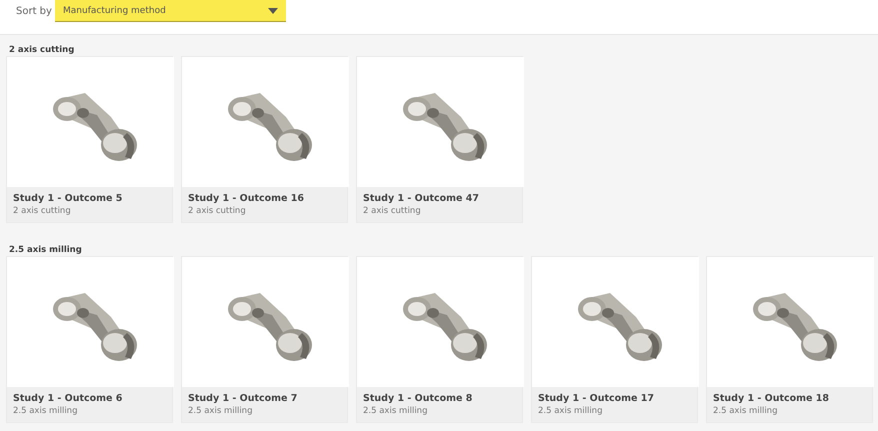  What do you see at coordinates (439, 339) in the screenshot?
I see `outcome-card: Study 1 - Outcome 8 2.5 axis milling` at bounding box center [439, 339].